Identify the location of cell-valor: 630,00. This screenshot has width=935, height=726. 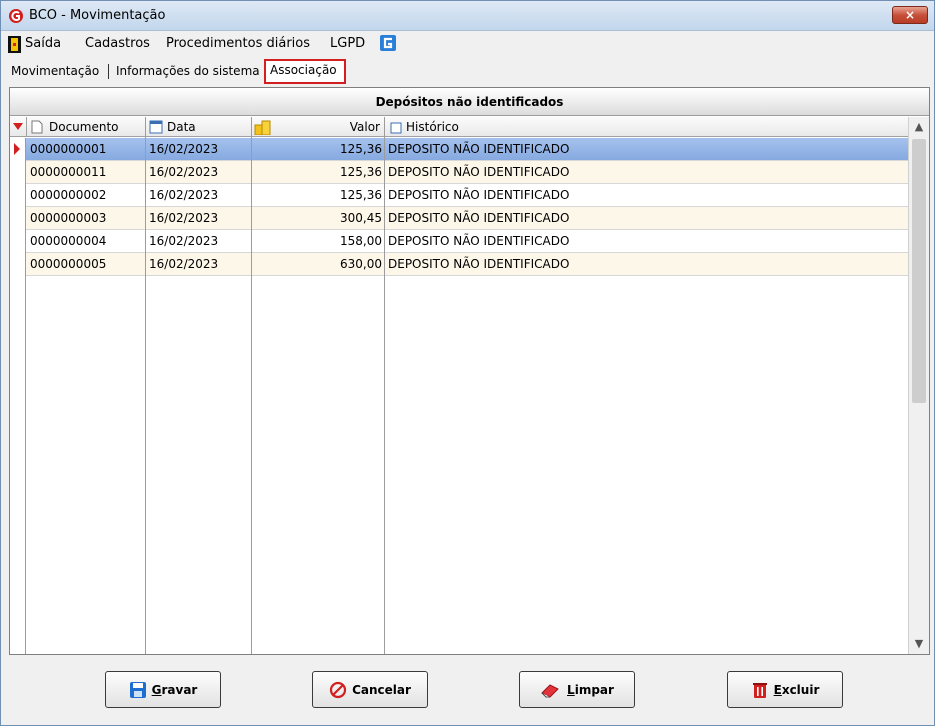
(361, 264).